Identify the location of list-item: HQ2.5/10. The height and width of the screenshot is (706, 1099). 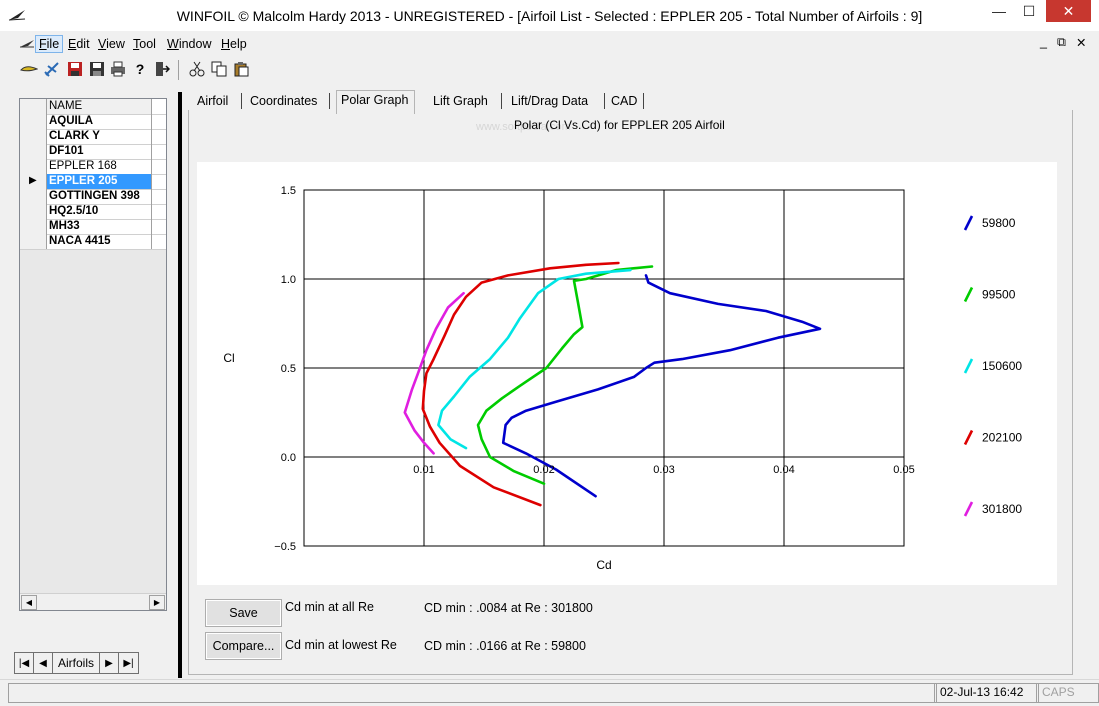
(93, 212).